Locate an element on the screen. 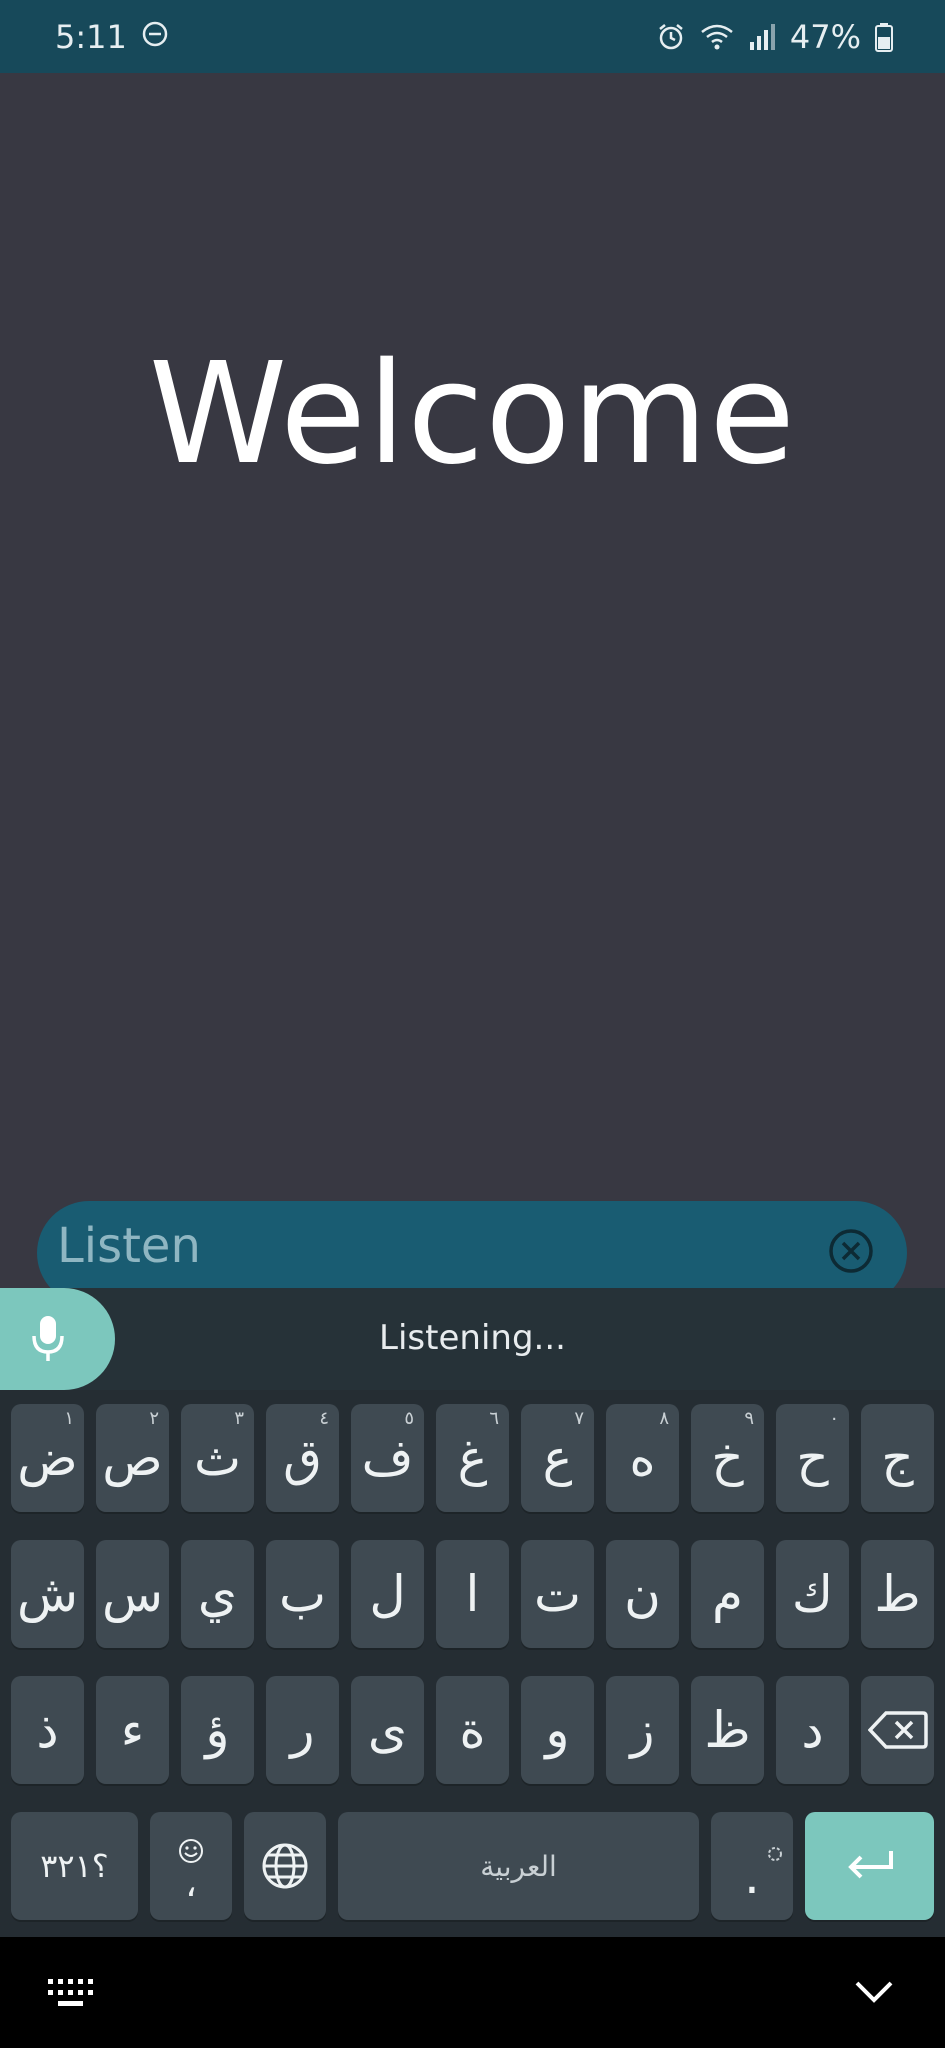 Image resolution: width=945 pixels, height=2048 pixels. key: ه٨ is located at coordinates (642, 1458).